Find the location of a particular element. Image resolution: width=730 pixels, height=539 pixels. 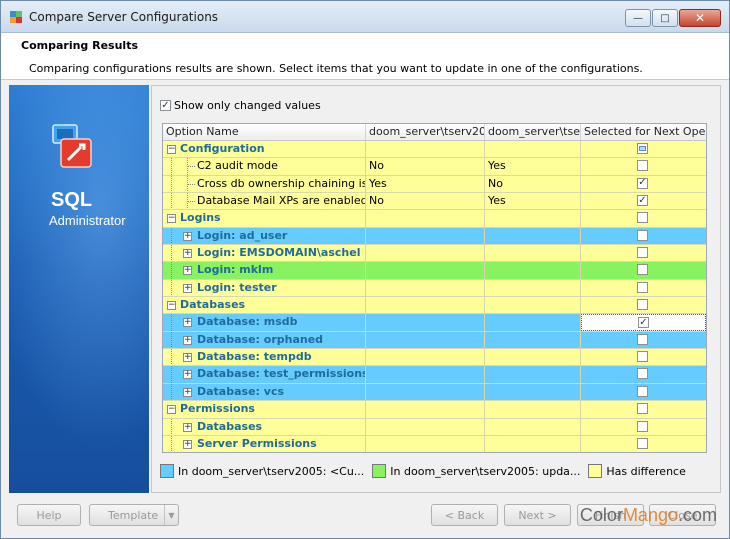

minimize-button: — is located at coordinates (638, 18).